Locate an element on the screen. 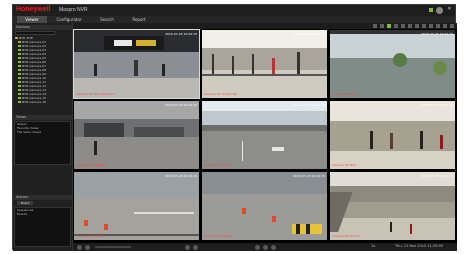 Image resolution: width=467 pixels, height=254 pixels. sequence-icon is located at coordinates (410, 26).